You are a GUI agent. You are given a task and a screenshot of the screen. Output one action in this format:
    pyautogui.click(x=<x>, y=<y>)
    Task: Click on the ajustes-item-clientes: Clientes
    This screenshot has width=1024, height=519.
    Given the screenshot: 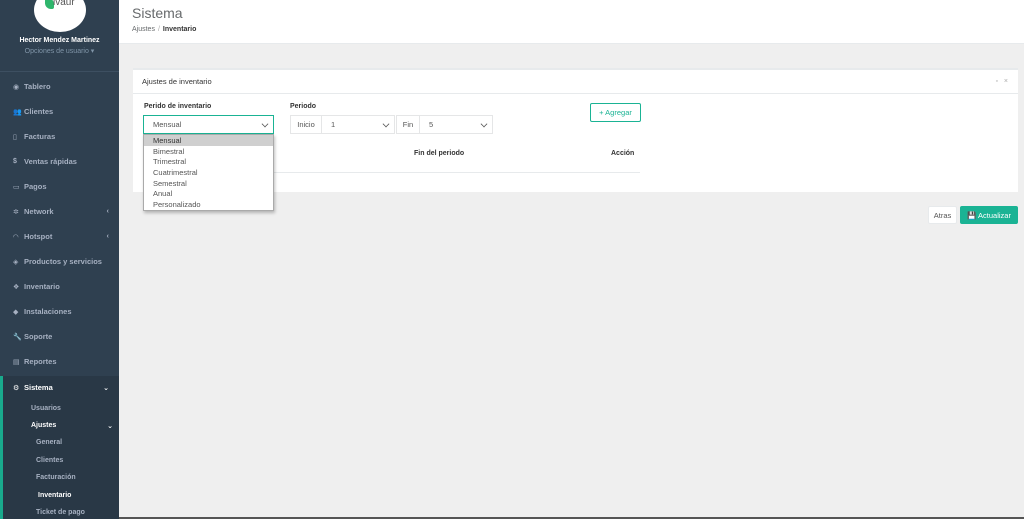 What is the action you would take?
    pyautogui.click(x=61, y=461)
    